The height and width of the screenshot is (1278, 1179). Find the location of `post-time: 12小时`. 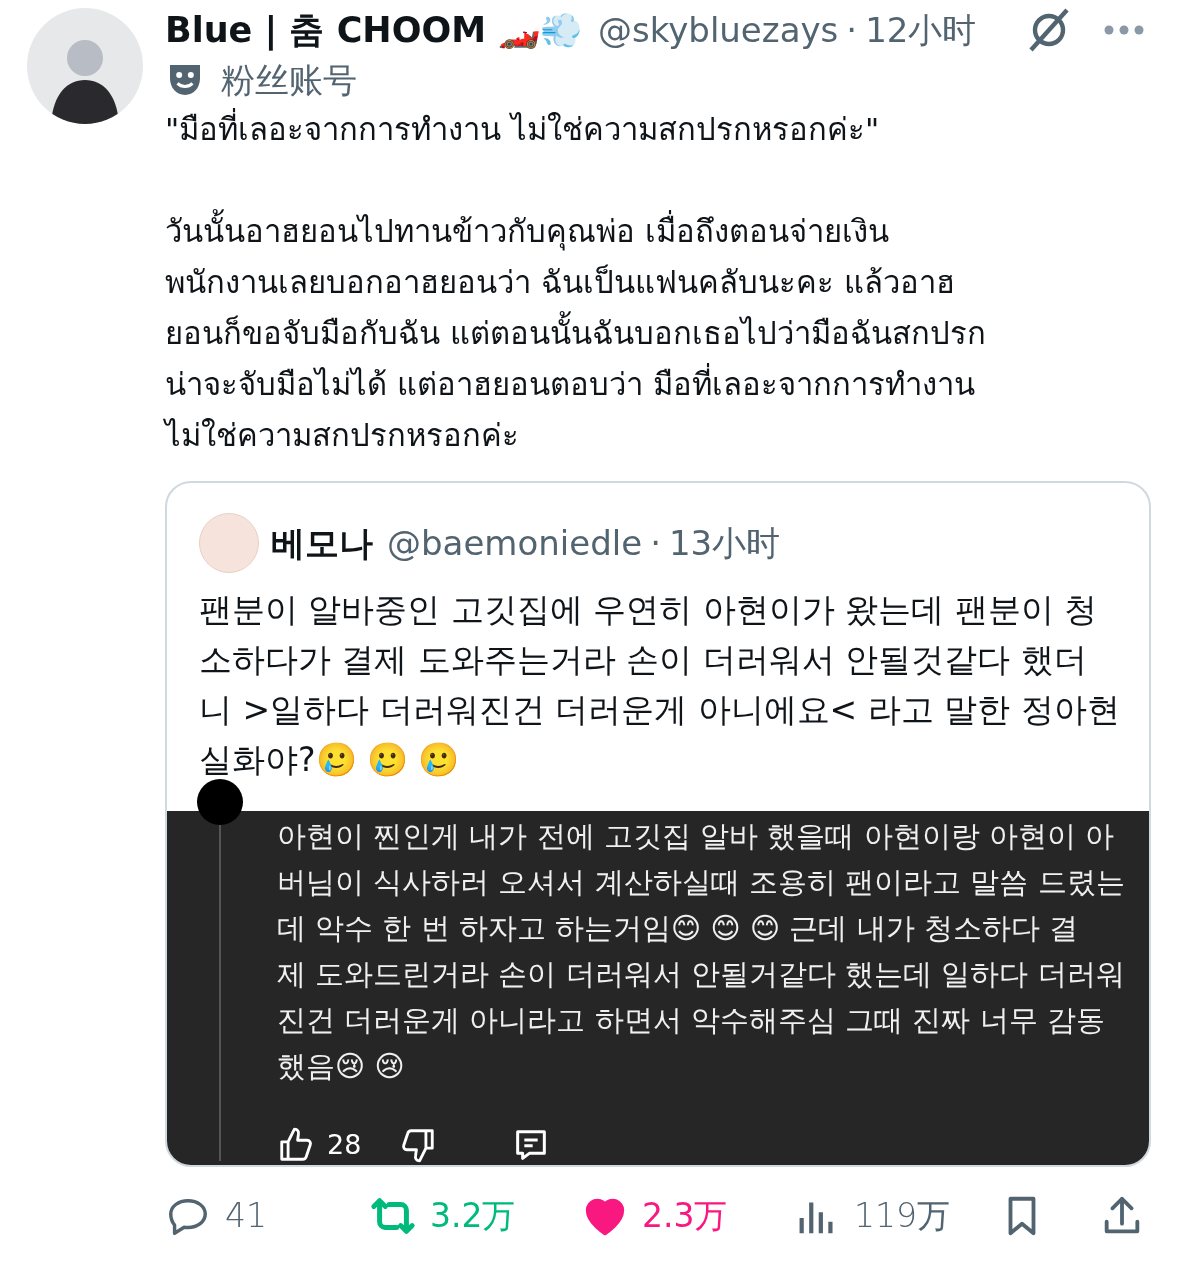

post-time: 12小时 is located at coordinates (921, 30).